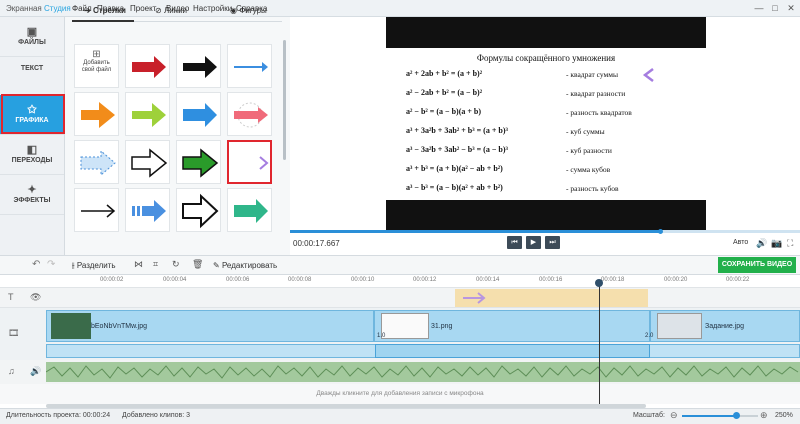 This screenshot has width=800, height=424. Describe the element at coordinates (444, 73) in the screenshot. I see `formula-row: a² + 2ab + b² = (a + b)²` at that location.